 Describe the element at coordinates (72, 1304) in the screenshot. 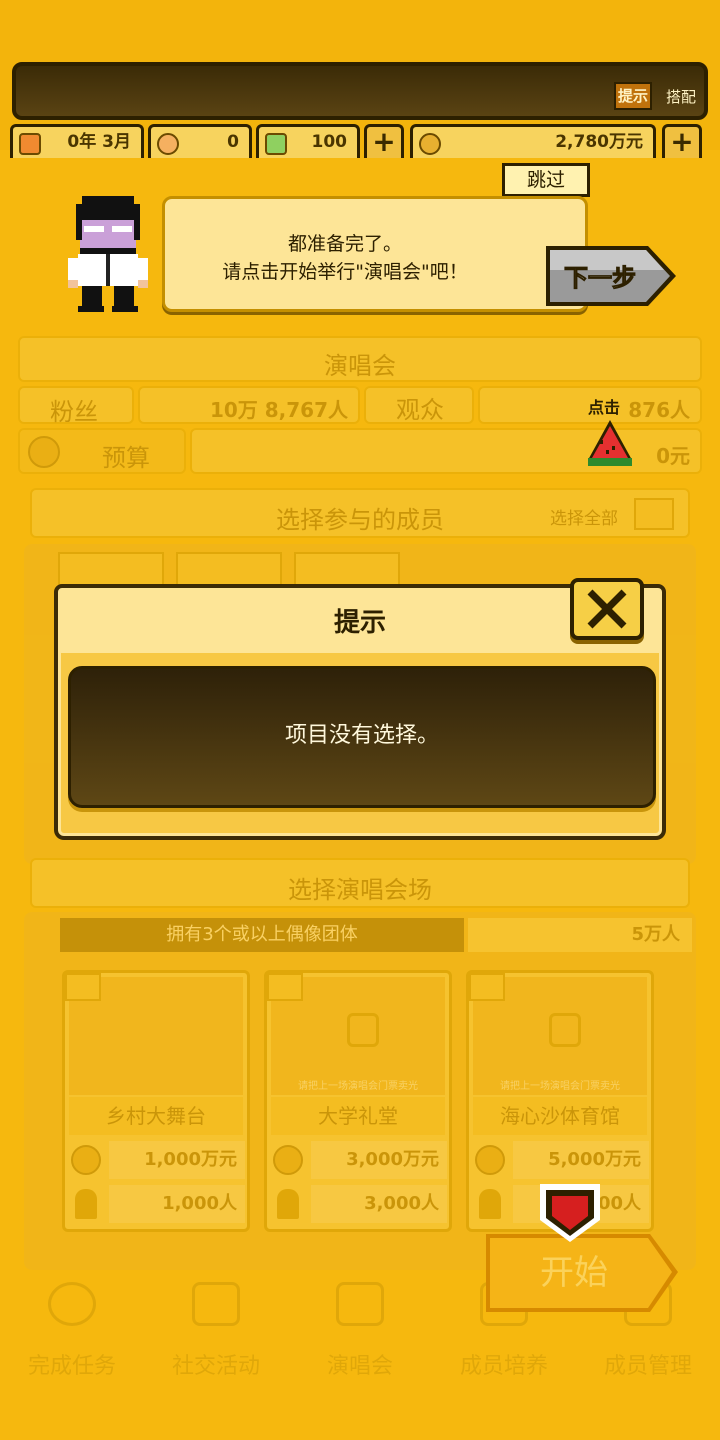

I see `missions-icon` at that location.